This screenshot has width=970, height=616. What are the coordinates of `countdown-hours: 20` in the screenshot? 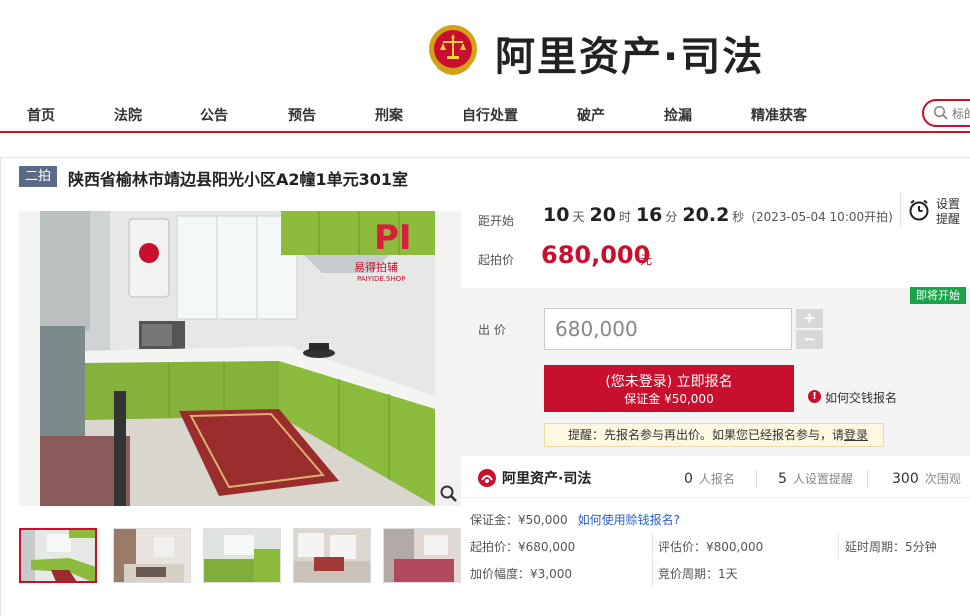 It's located at (602, 215).